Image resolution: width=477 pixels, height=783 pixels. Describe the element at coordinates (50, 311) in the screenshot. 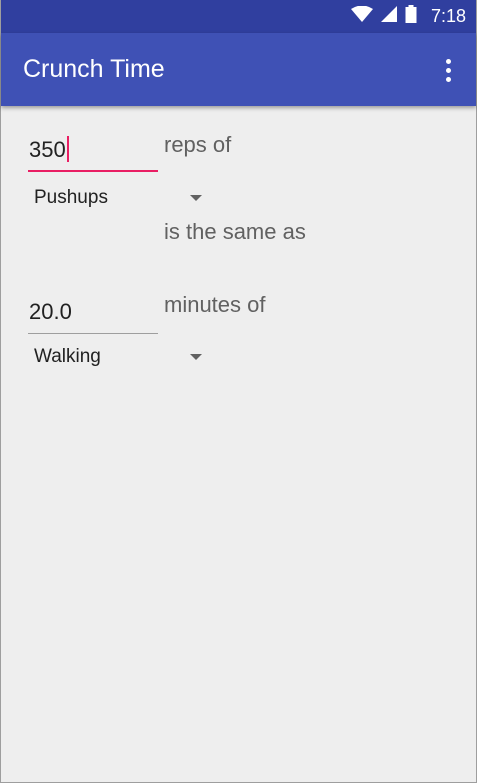

I see `minutes-value: 20.0` at that location.